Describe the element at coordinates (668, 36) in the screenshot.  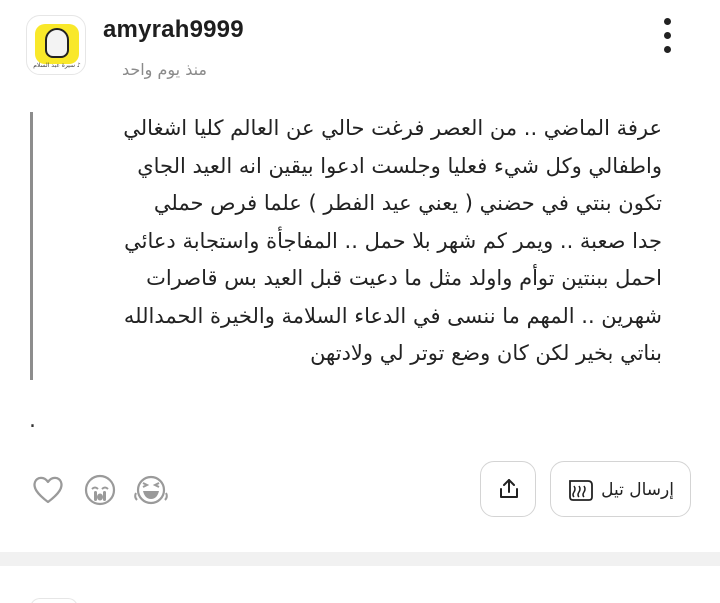
I see `more-options-icon` at that location.